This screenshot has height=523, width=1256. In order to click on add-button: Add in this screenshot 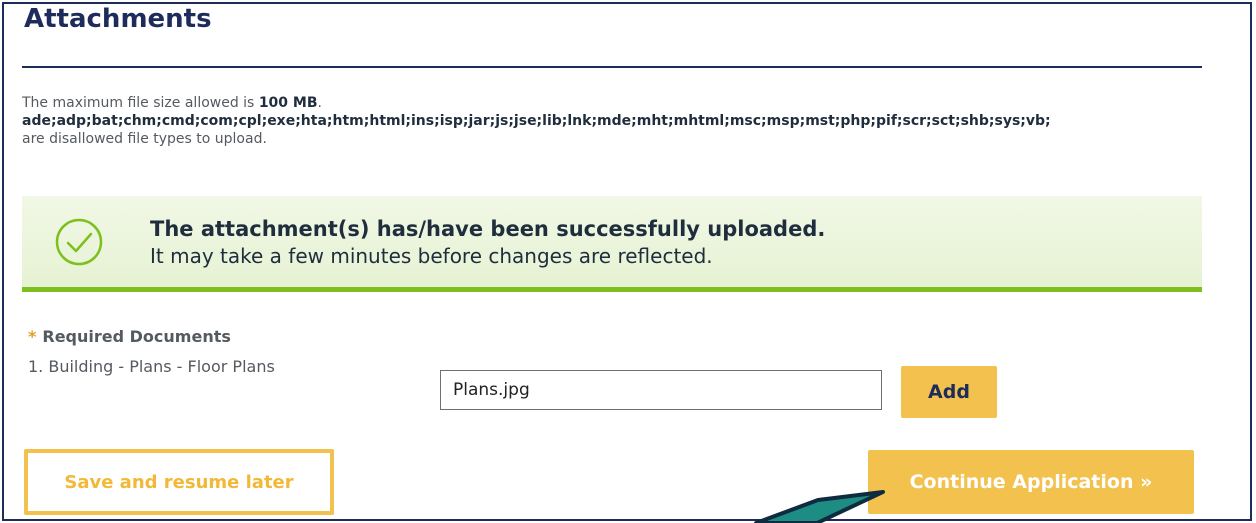, I will do `click(949, 392)`.